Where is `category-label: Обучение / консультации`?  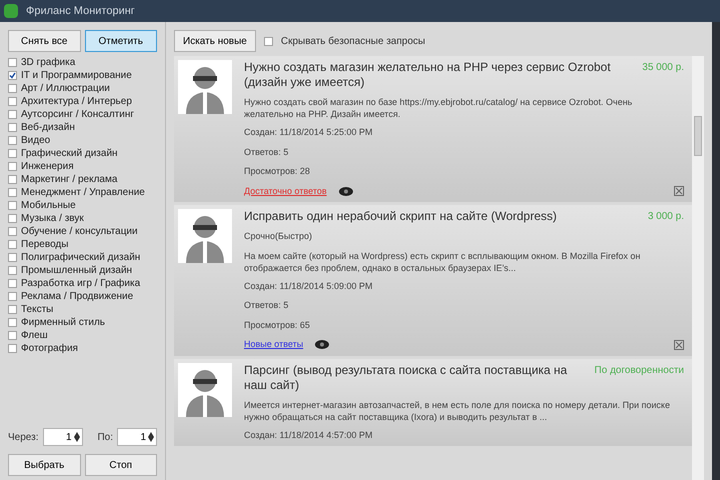
category-label: Обучение / консультации is located at coordinates (79, 231).